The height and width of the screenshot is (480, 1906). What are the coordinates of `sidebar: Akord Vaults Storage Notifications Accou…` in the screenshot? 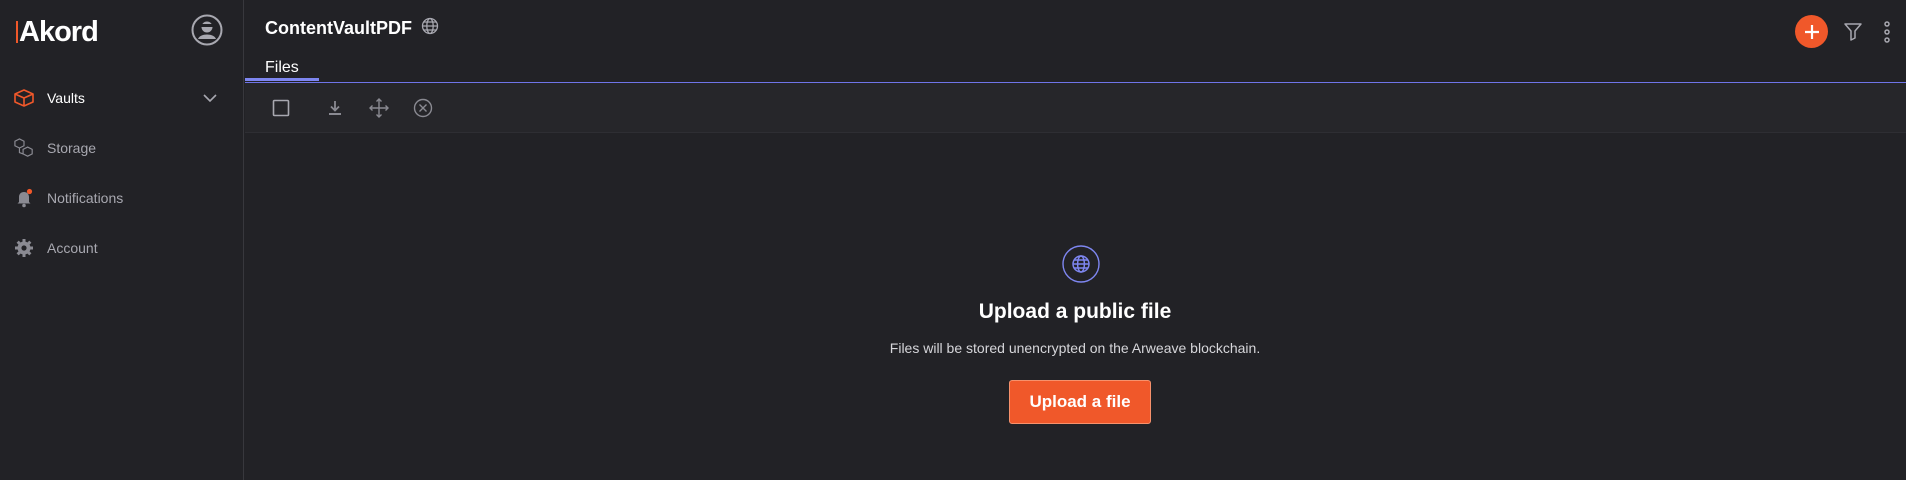 It's located at (122, 240).